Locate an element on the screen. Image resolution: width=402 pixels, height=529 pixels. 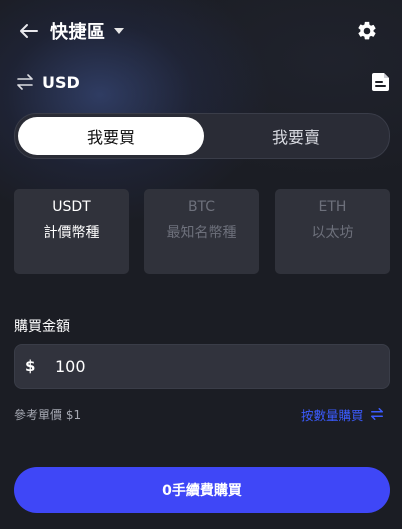
coin-symbol: BTC is located at coordinates (201, 207).